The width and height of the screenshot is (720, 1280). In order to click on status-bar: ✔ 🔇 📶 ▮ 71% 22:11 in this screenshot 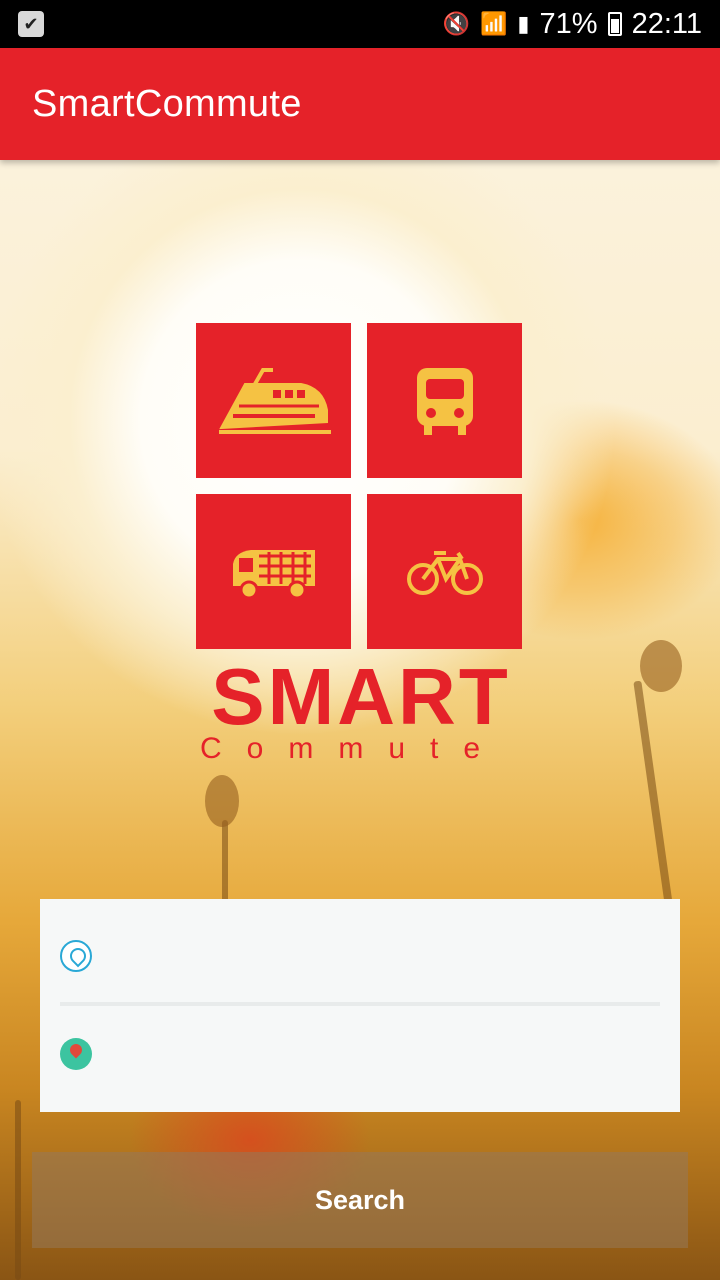, I will do `click(360, 24)`.